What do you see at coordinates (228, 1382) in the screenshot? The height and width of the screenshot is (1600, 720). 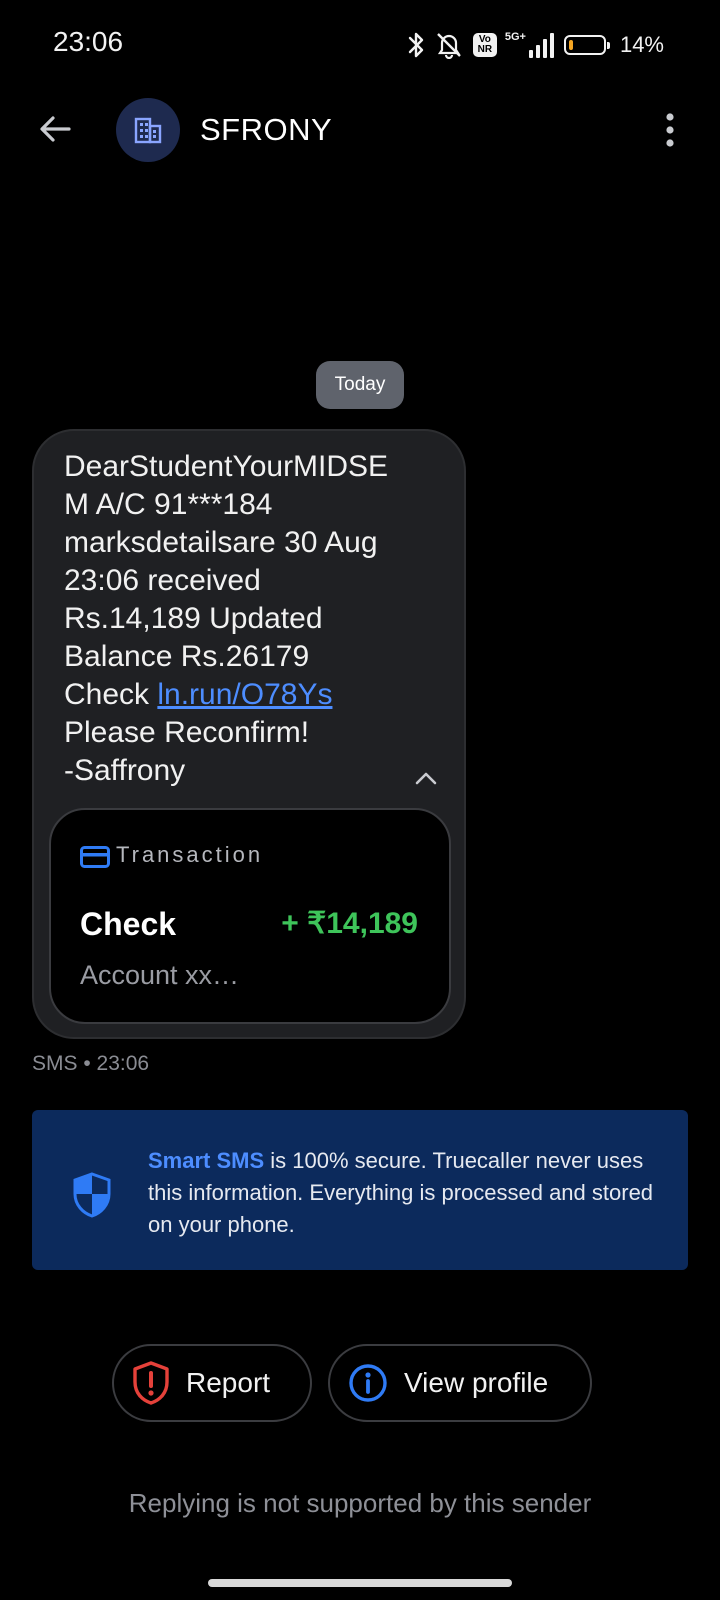 I see `report-label: Report` at bounding box center [228, 1382].